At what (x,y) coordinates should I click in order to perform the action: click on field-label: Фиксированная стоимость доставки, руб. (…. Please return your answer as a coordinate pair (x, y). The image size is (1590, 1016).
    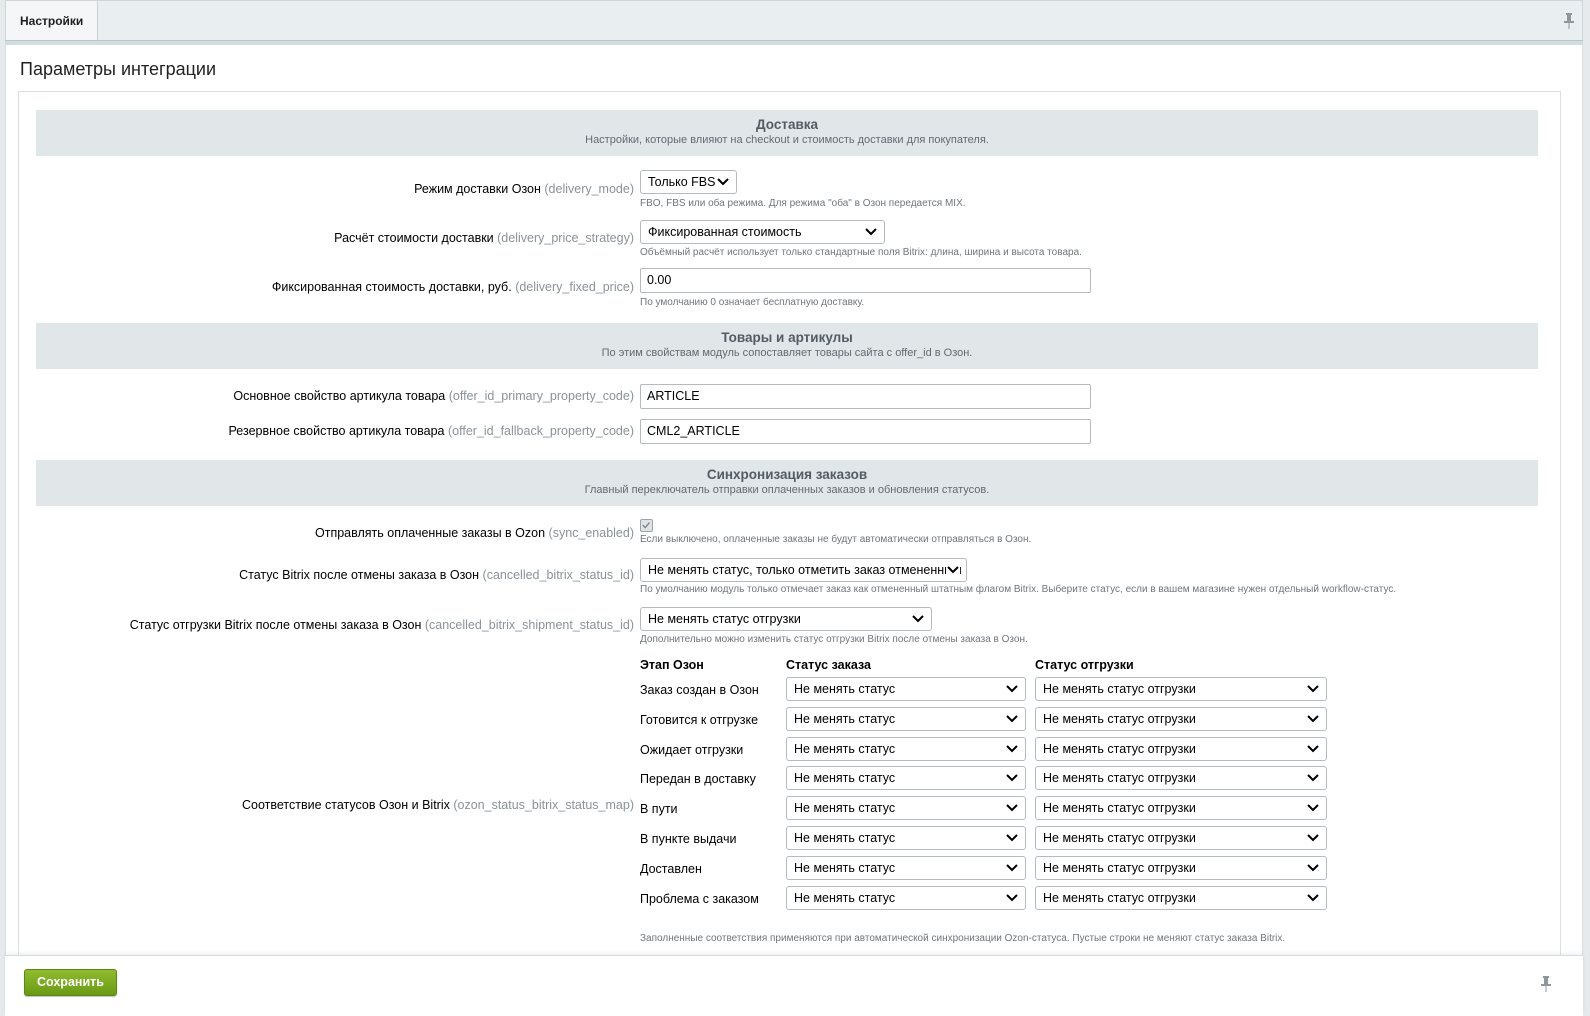
    Looking at the image, I should click on (452, 287).